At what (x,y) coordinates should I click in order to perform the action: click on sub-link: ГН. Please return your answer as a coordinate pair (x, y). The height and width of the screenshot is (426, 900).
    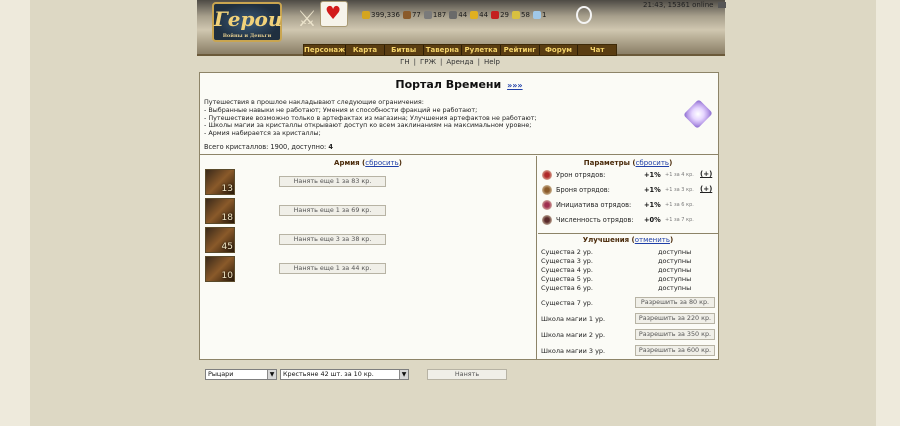
    Looking at the image, I should click on (405, 62).